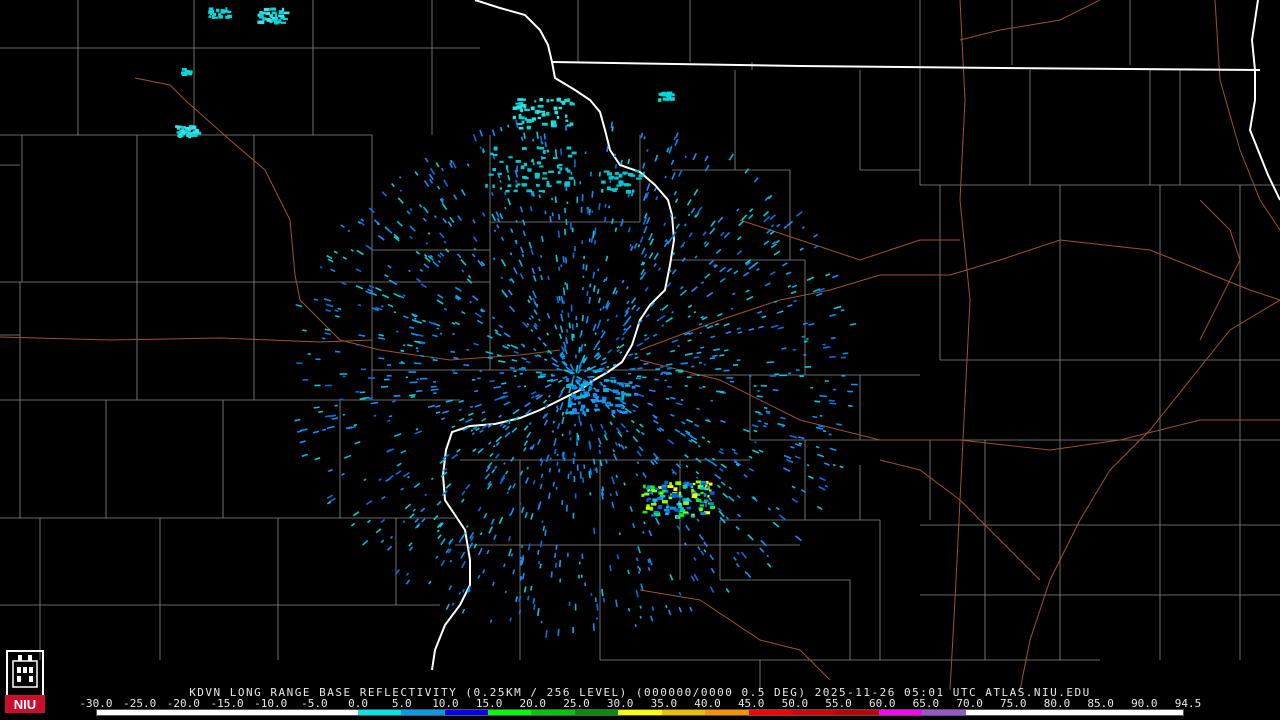 Image resolution: width=1280 pixels, height=720 pixels. I want to click on niu-logo: NIU, so click(25, 681).